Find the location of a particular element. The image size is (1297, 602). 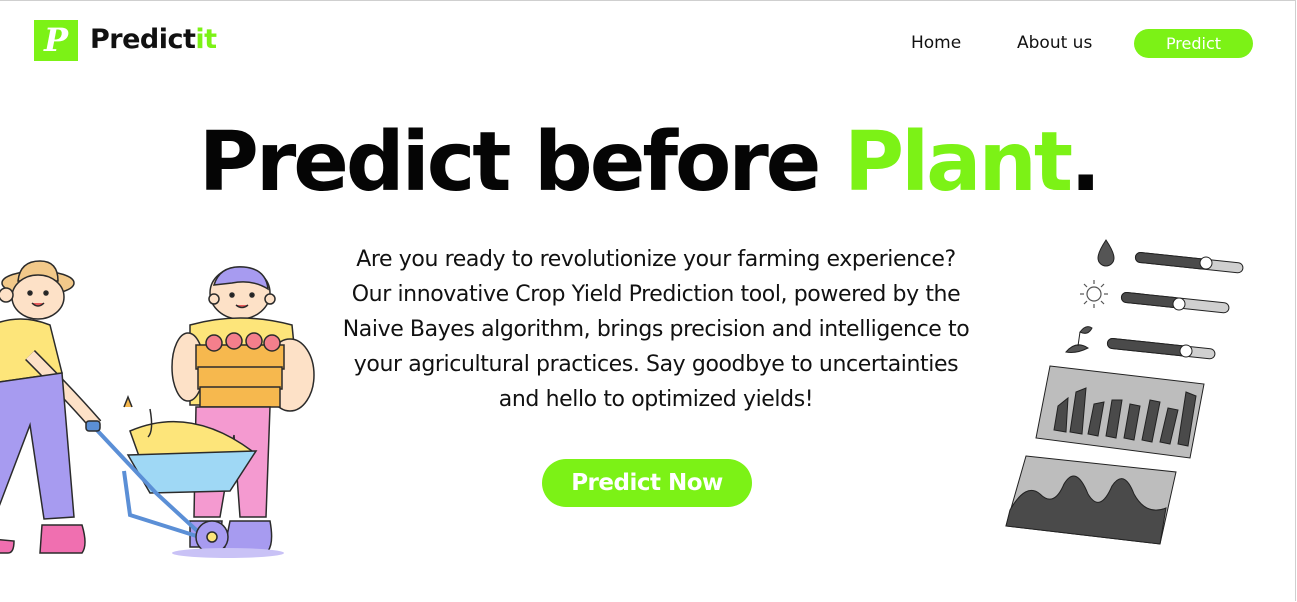

bar-chart-card is located at coordinates (1120, 412).